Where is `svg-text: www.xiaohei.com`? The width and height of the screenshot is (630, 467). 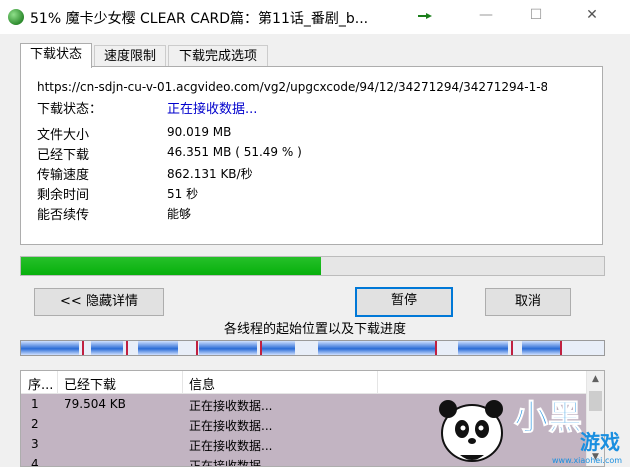 svg-text: www.xiaohei.com is located at coordinates (587, 460).